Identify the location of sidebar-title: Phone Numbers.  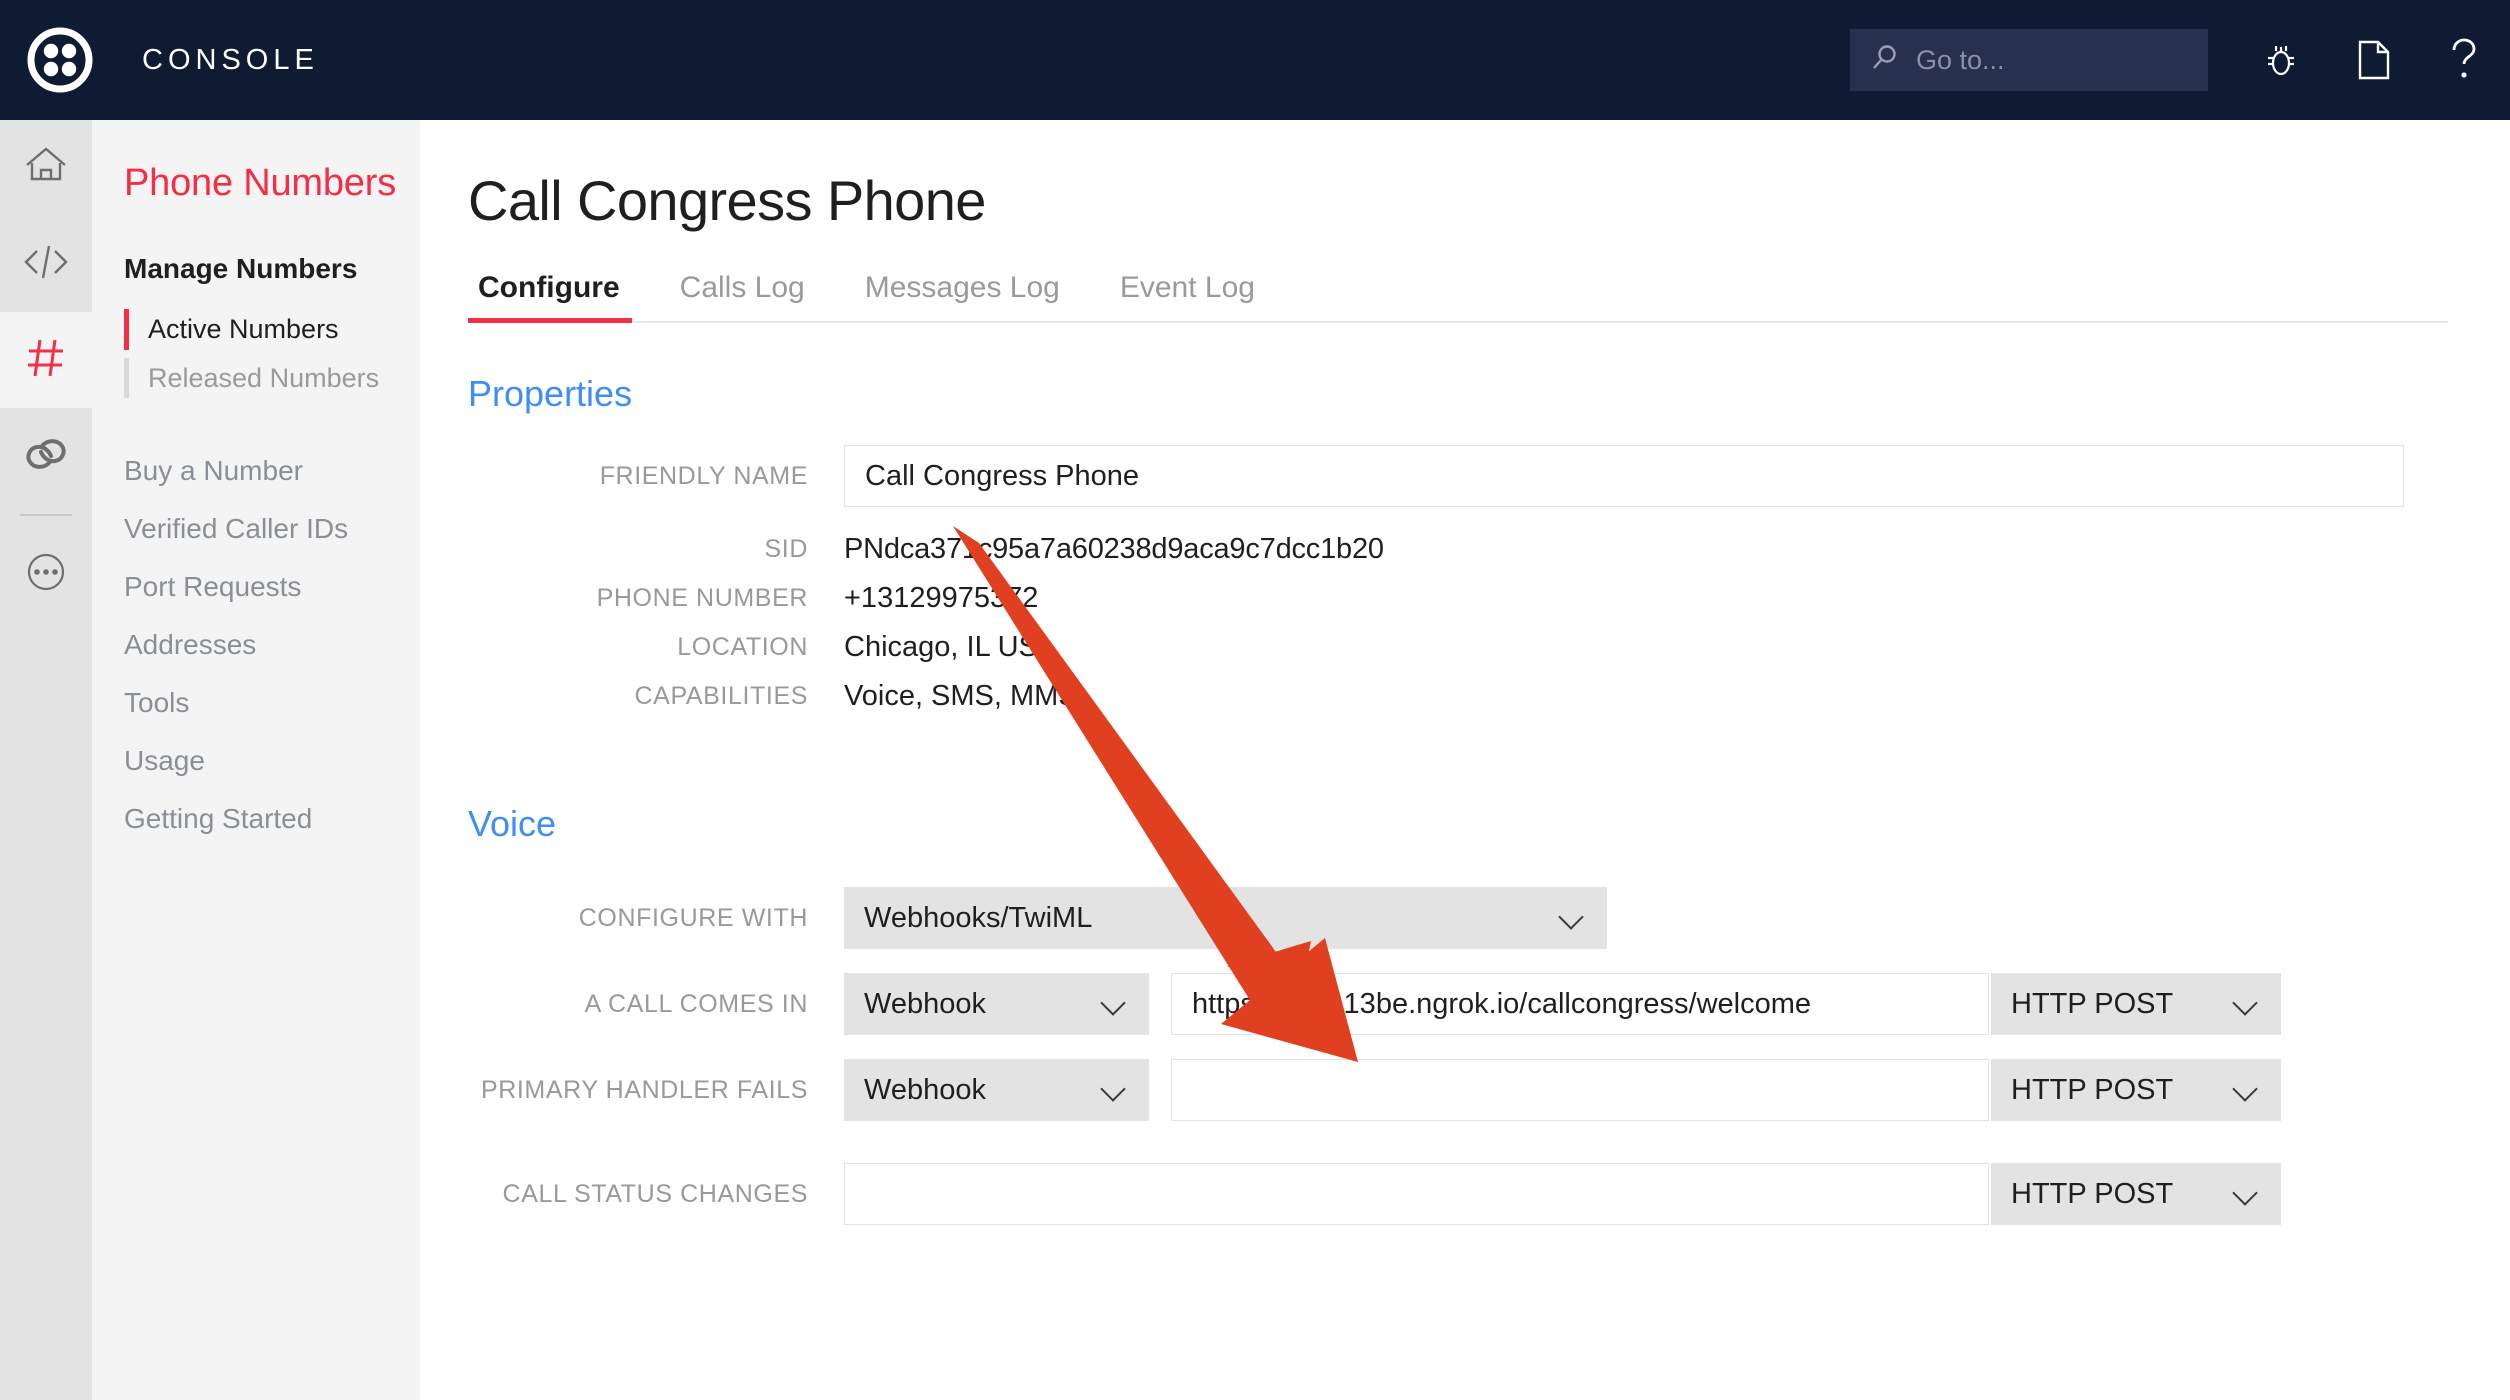
(256, 162).